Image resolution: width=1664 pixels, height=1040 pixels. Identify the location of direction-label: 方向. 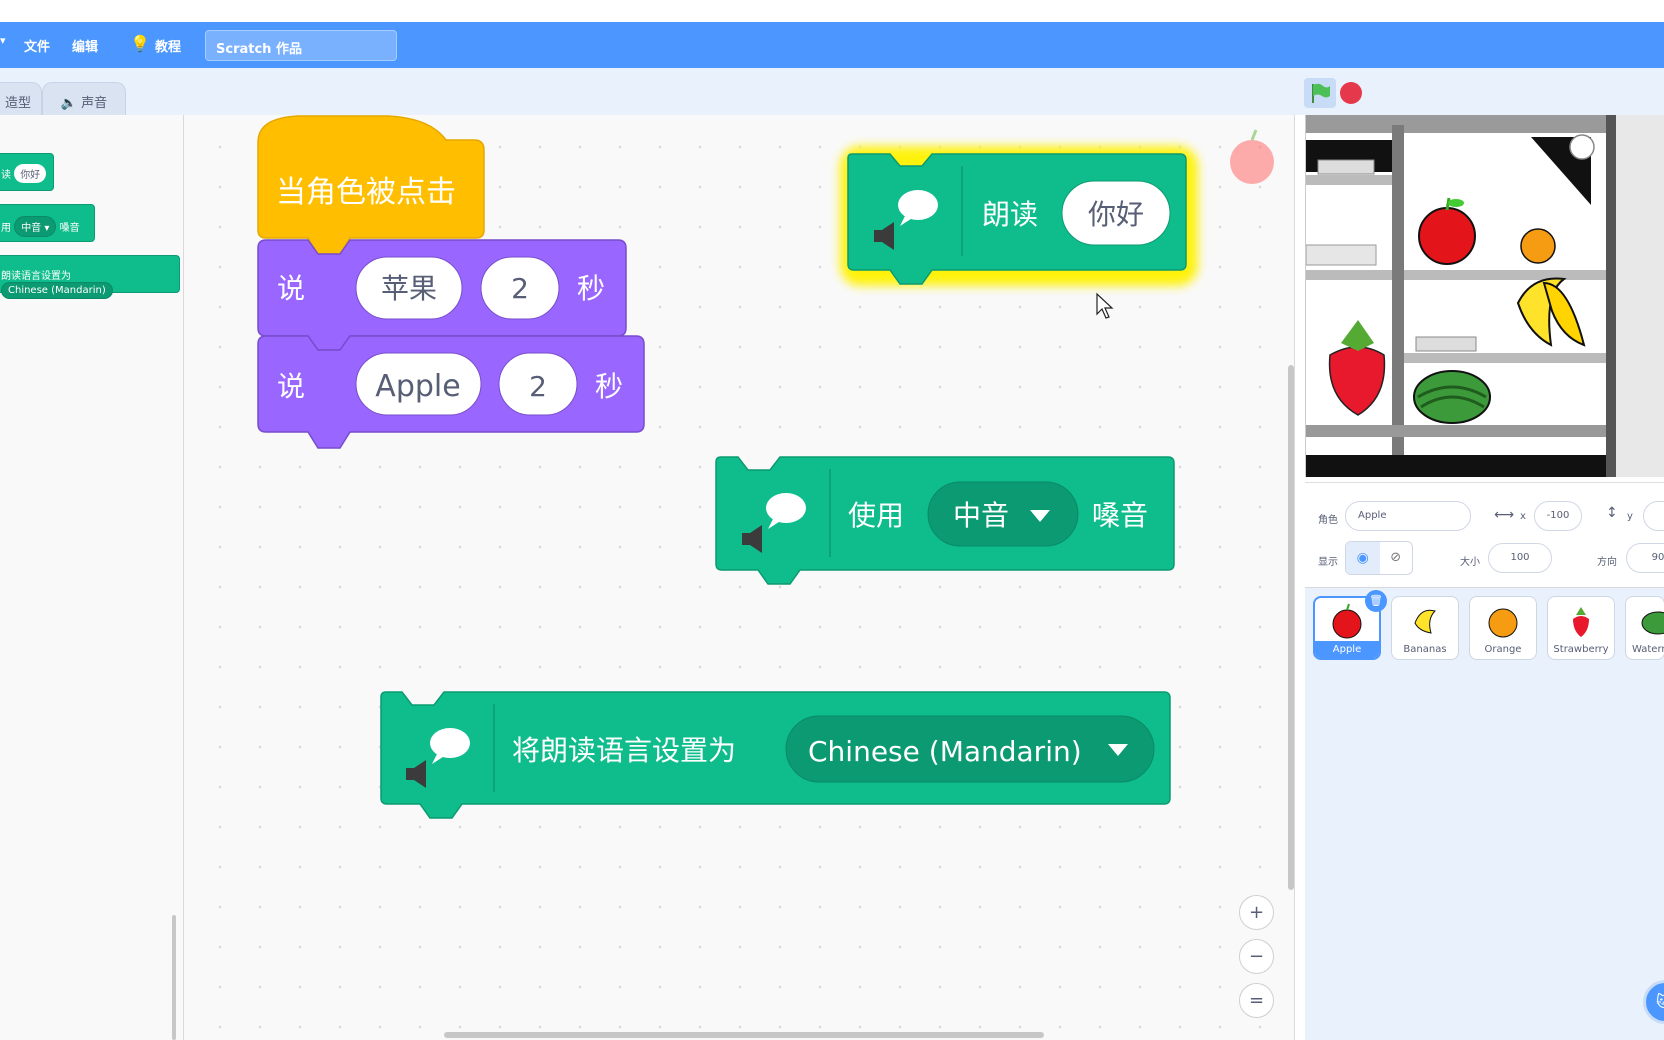
(1607, 562).